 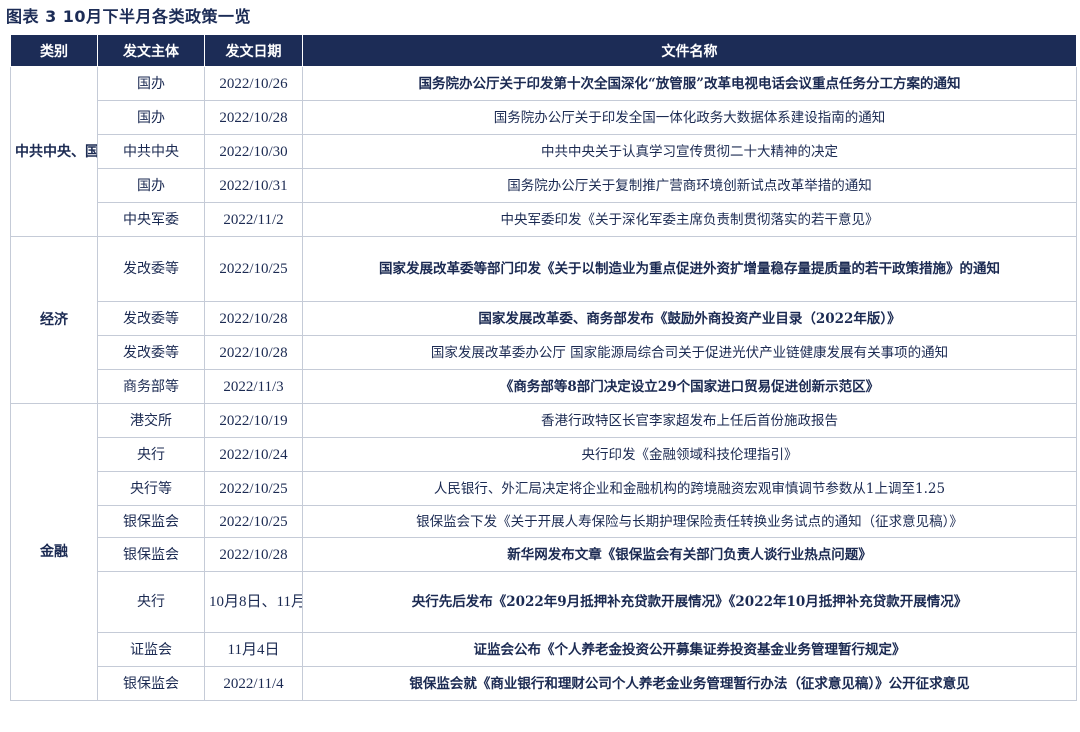 What do you see at coordinates (253, 185) in the screenshot?
I see `date-cell: 2022/10/31` at bounding box center [253, 185].